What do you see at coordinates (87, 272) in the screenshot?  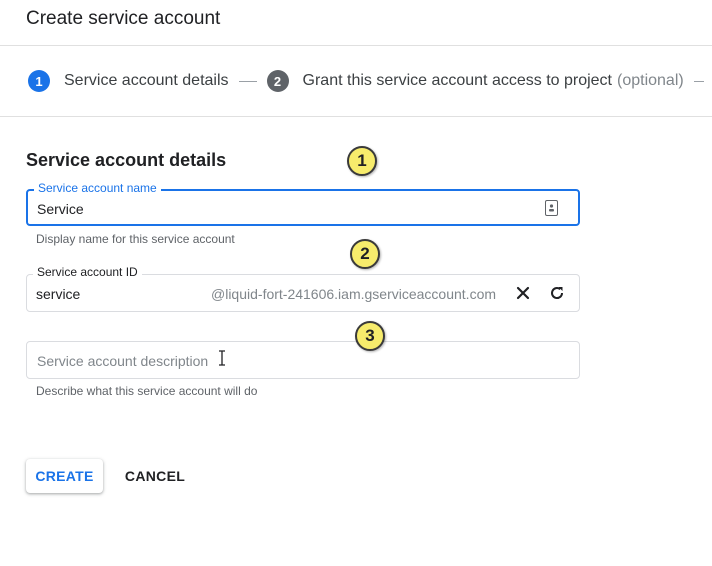 I see `service-account-id-label: Service account ID` at bounding box center [87, 272].